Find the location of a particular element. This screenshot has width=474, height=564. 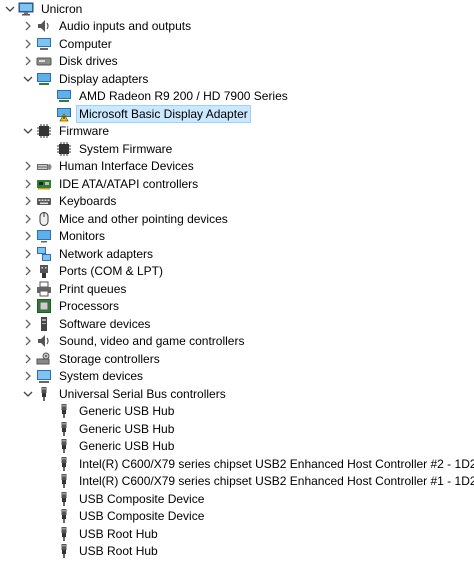

tree-node-usb-generic-hub-1: Generic USB Hub is located at coordinates (237, 412).